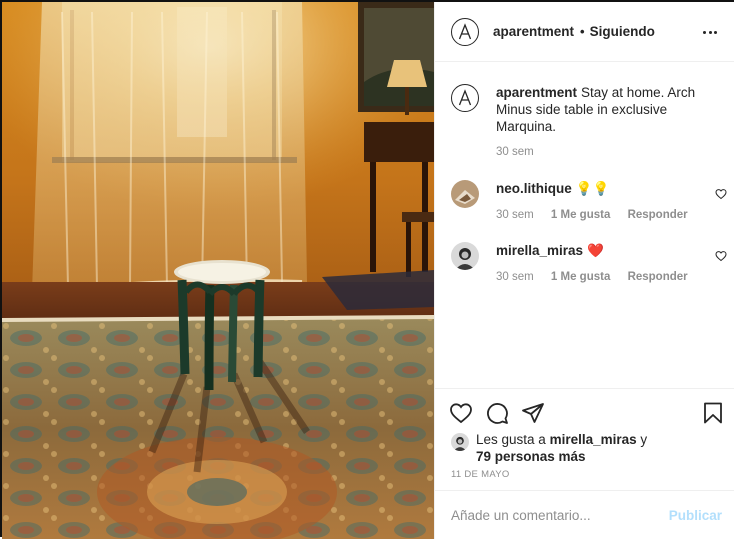  What do you see at coordinates (644, 439) in the screenshot?
I see `likes-suffix: y` at bounding box center [644, 439].